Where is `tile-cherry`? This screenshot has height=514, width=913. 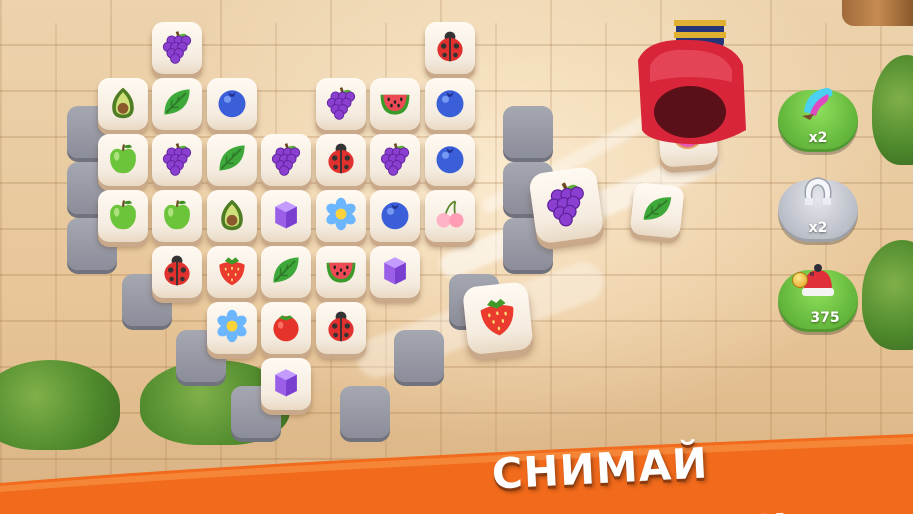 tile-cherry is located at coordinates (449, 216).